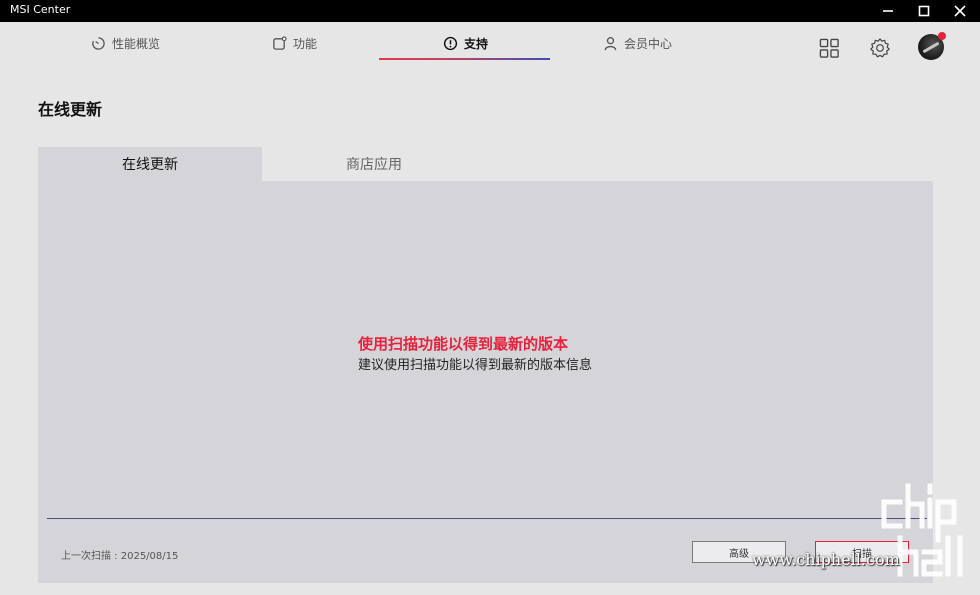 This screenshot has height=595, width=980. I want to click on active-tab-indicator, so click(464, 59).